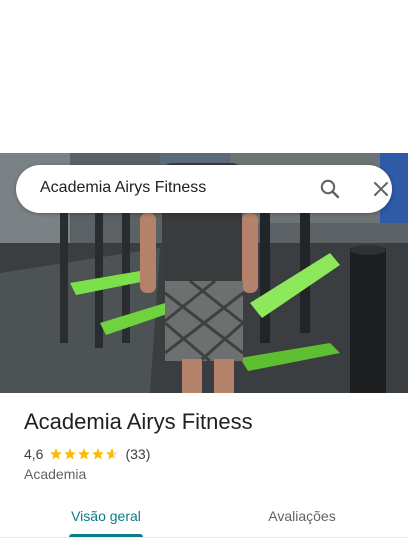 This screenshot has height=546, width=408. What do you see at coordinates (330, 189) in the screenshot?
I see `search-icon` at bounding box center [330, 189].